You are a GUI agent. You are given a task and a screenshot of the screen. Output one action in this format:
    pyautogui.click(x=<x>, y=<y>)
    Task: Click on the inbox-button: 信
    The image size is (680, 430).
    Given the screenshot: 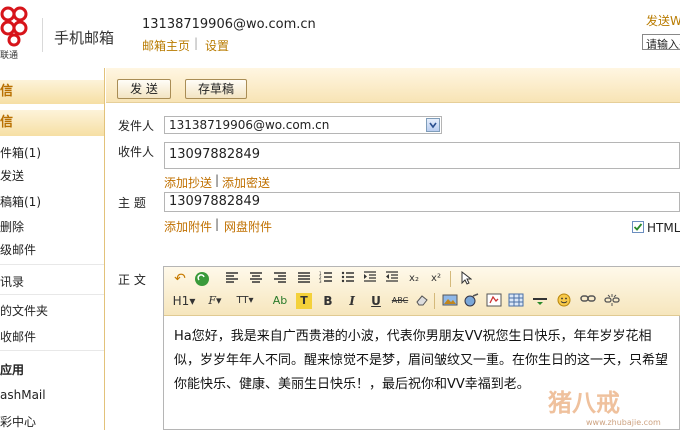 What is the action you would take?
    pyautogui.click(x=52, y=123)
    